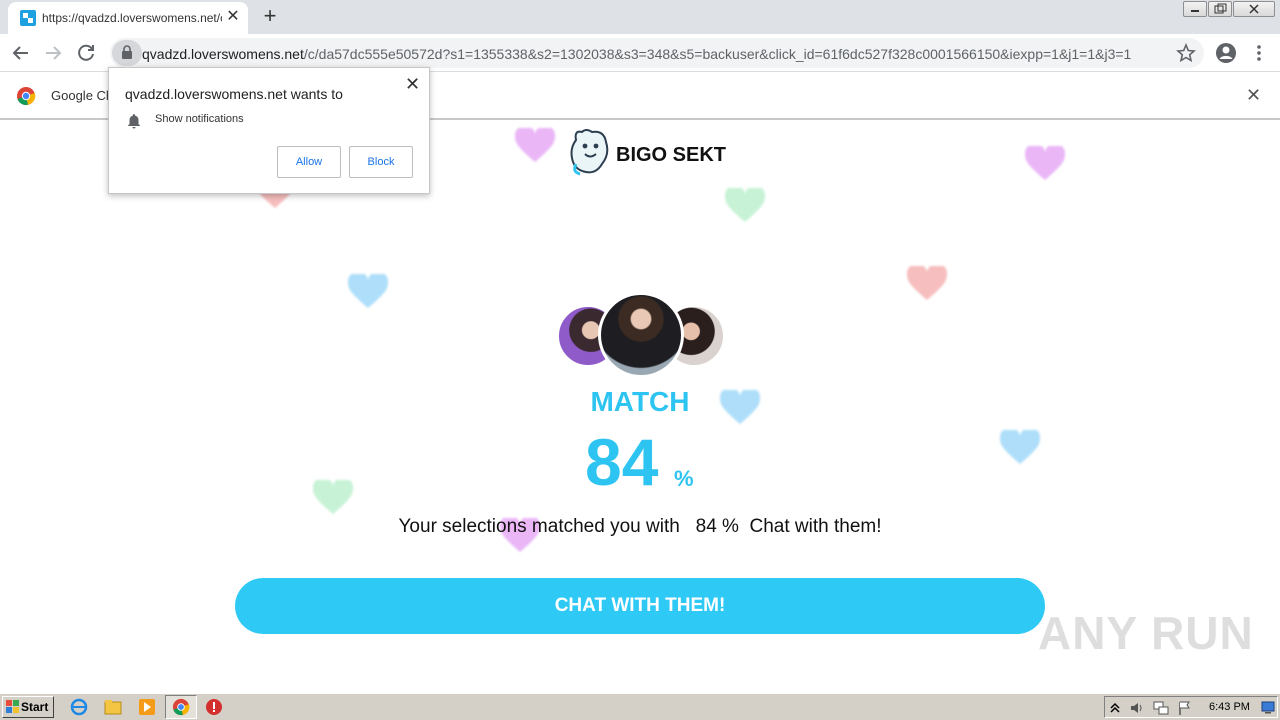  Describe the element at coordinates (640, 706) in the screenshot. I see `taskbar: Start 6:43 PM` at that location.